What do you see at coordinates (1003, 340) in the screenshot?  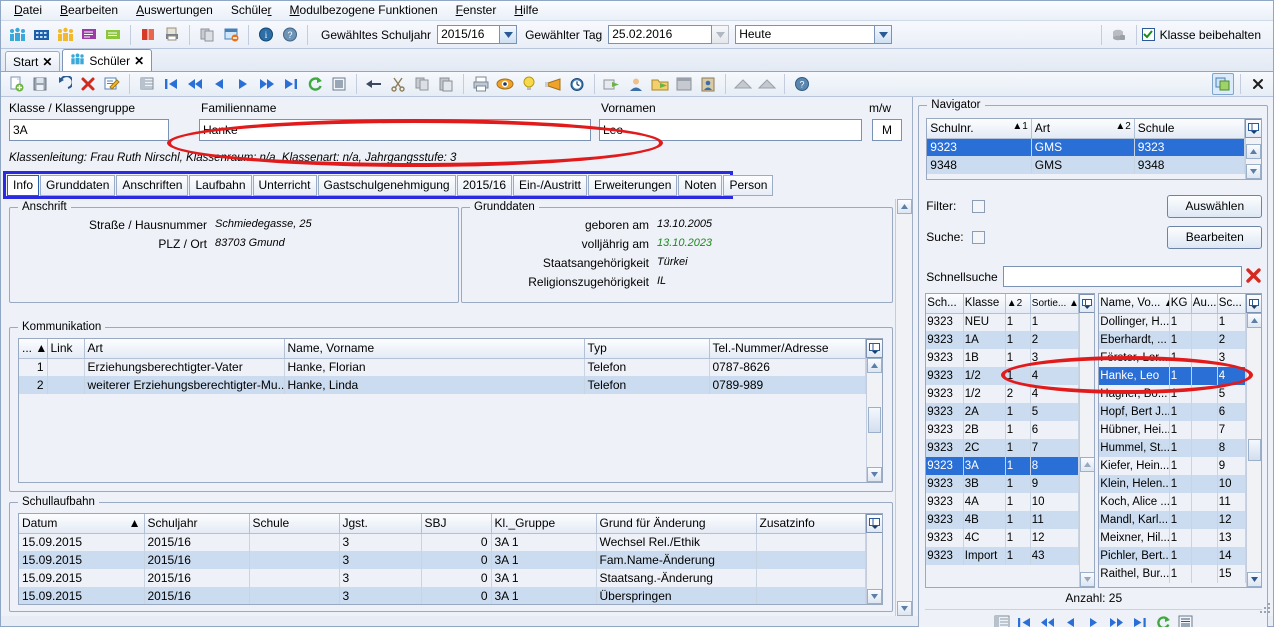 I see `table-row: 9323 1A 1 2` at bounding box center [1003, 340].